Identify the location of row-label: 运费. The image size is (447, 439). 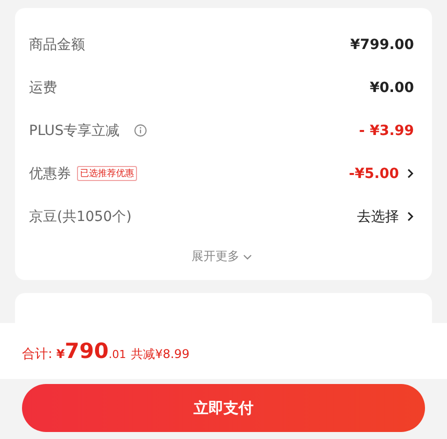
(43, 87).